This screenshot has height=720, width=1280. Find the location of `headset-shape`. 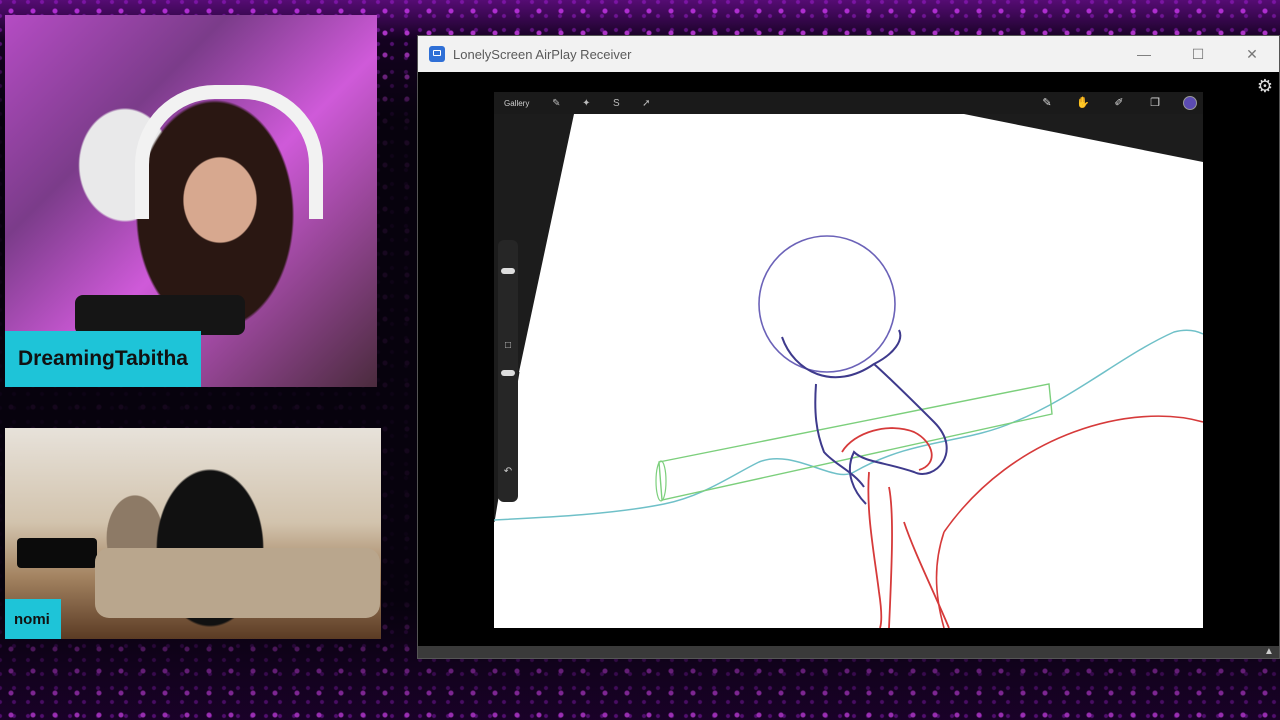

headset-shape is located at coordinates (229, 152).